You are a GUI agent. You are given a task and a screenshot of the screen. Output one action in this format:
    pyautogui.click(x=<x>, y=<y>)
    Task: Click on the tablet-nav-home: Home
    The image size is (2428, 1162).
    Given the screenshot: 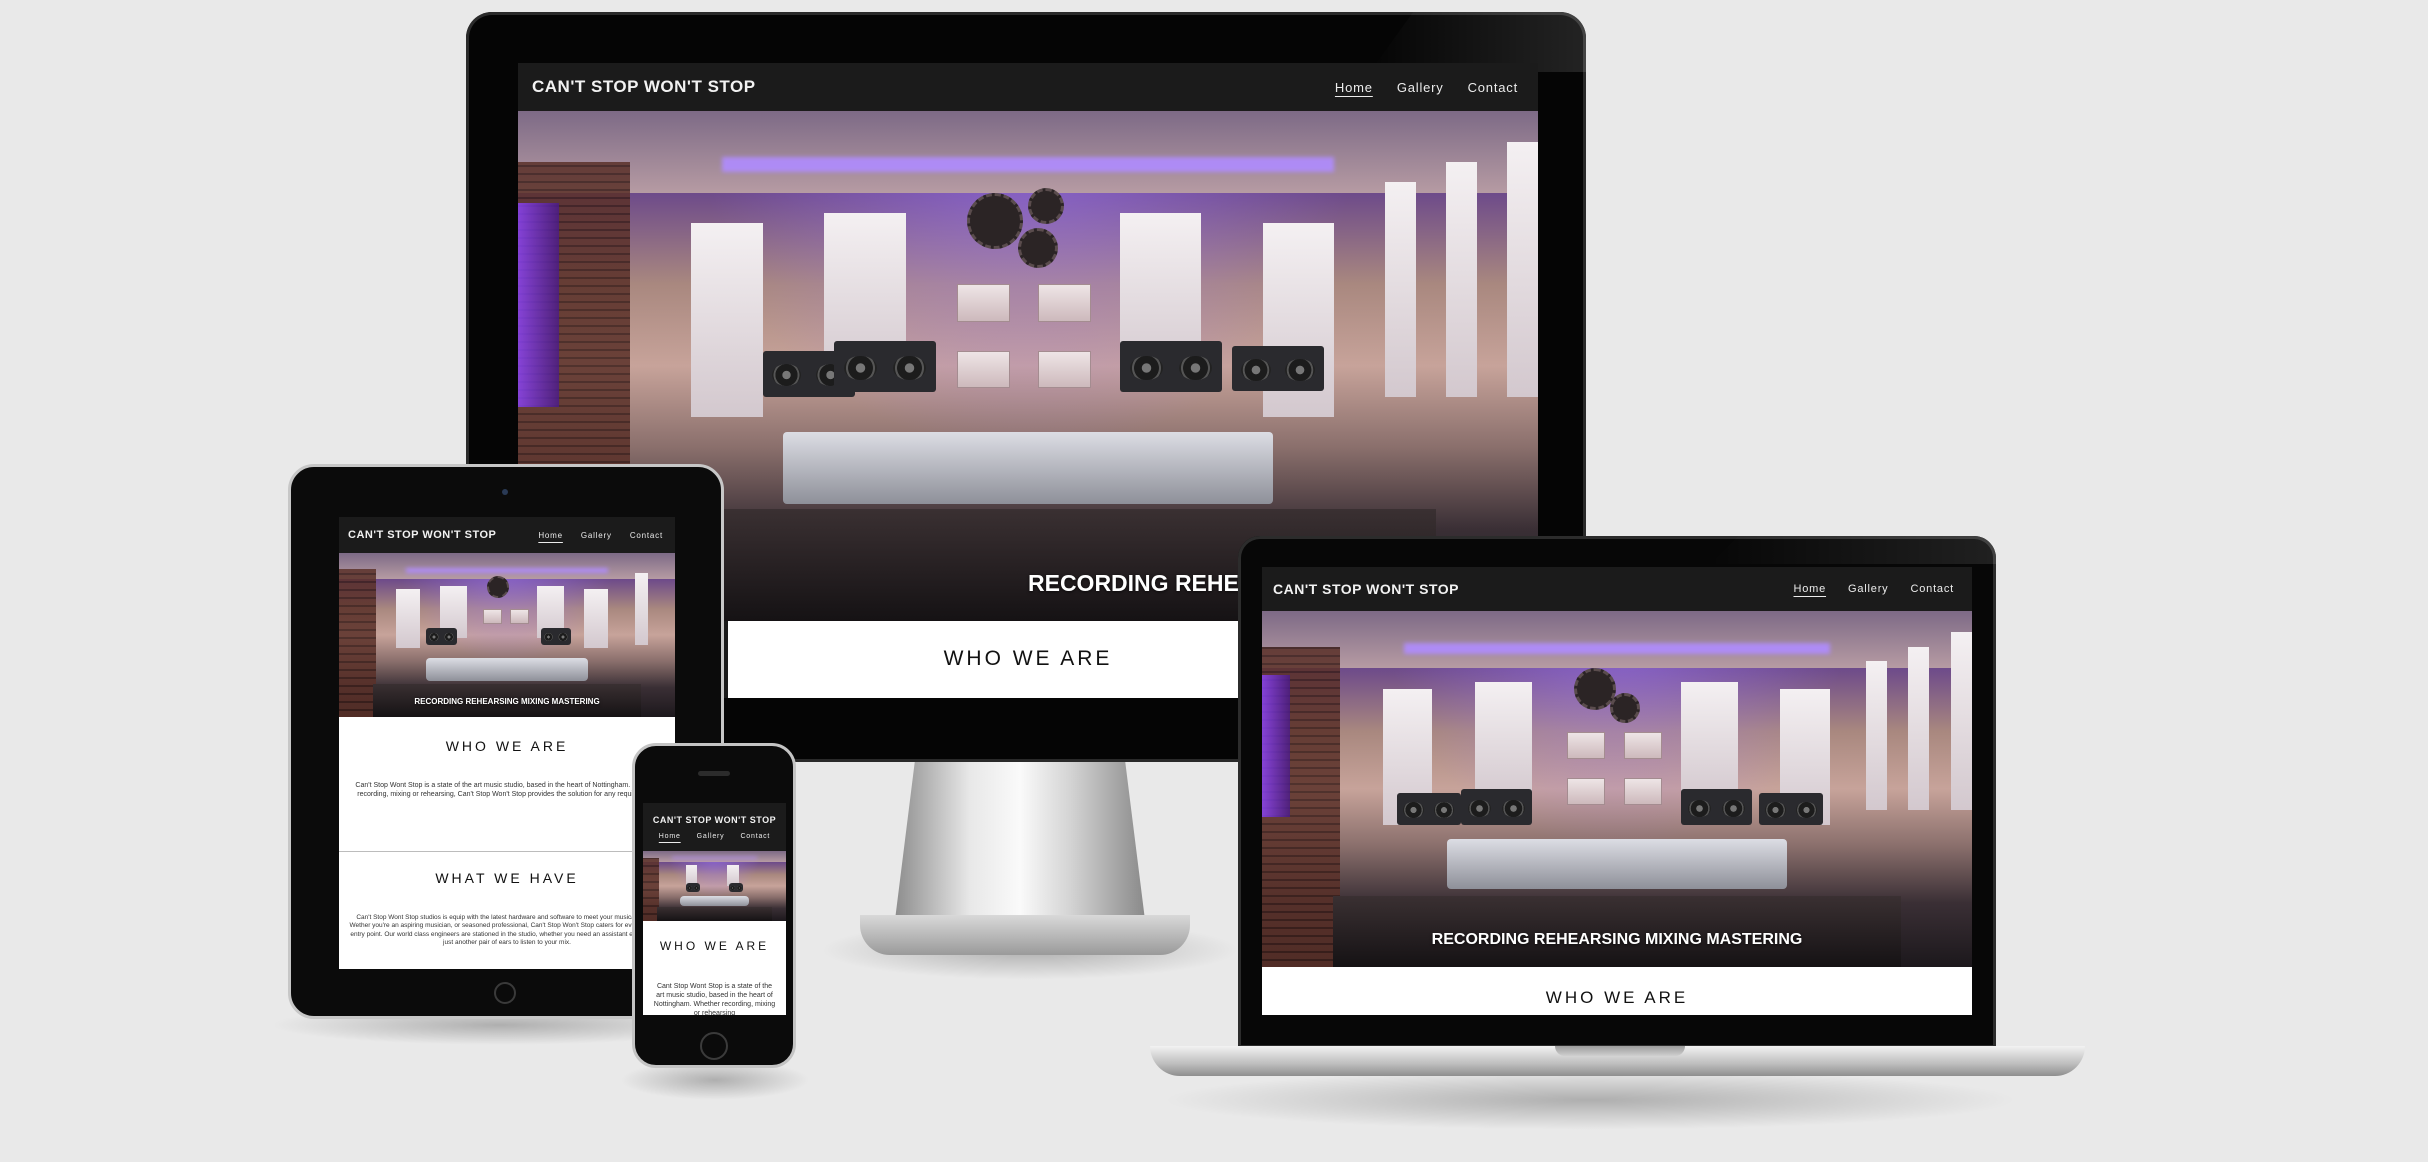 What is the action you would take?
    pyautogui.click(x=550, y=535)
    